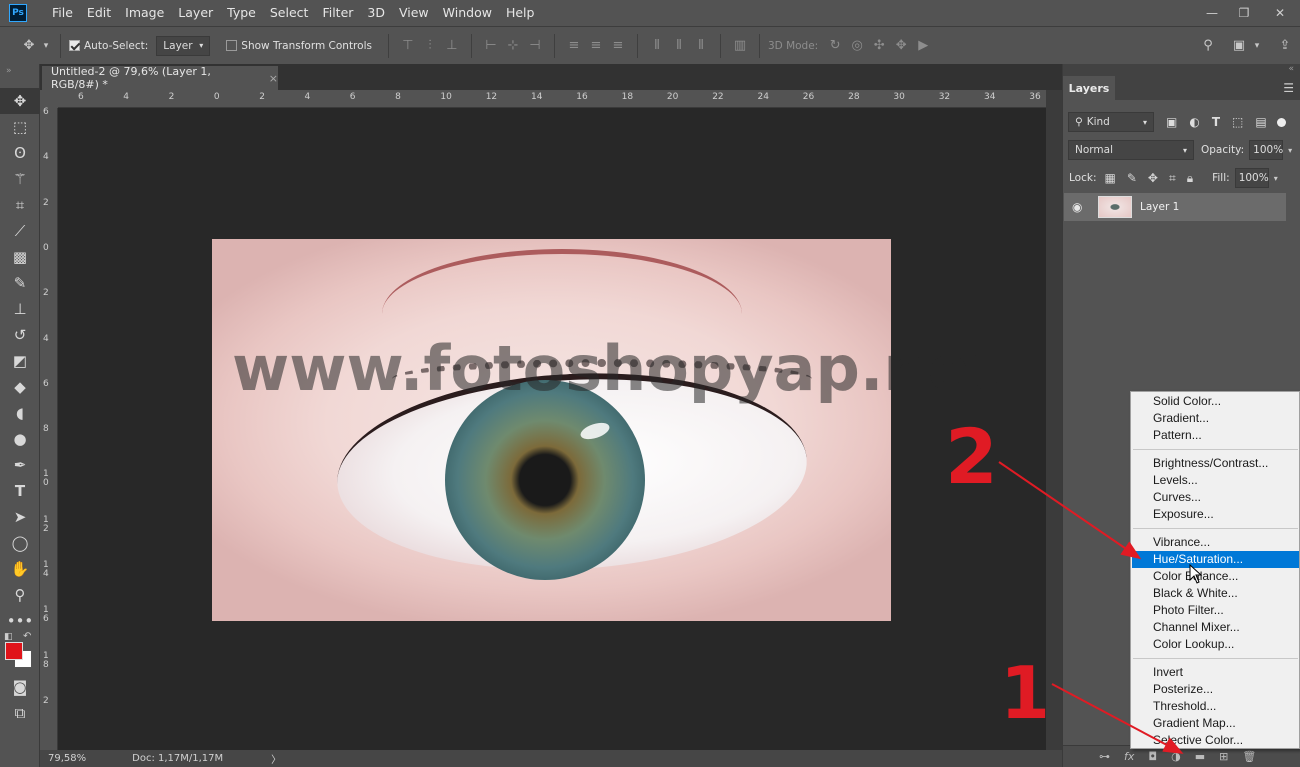 The width and height of the screenshot is (1300, 767). What do you see at coordinates (14, 651) in the screenshot?
I see `foreground-color-swatch` at bounding box center [14, 651].